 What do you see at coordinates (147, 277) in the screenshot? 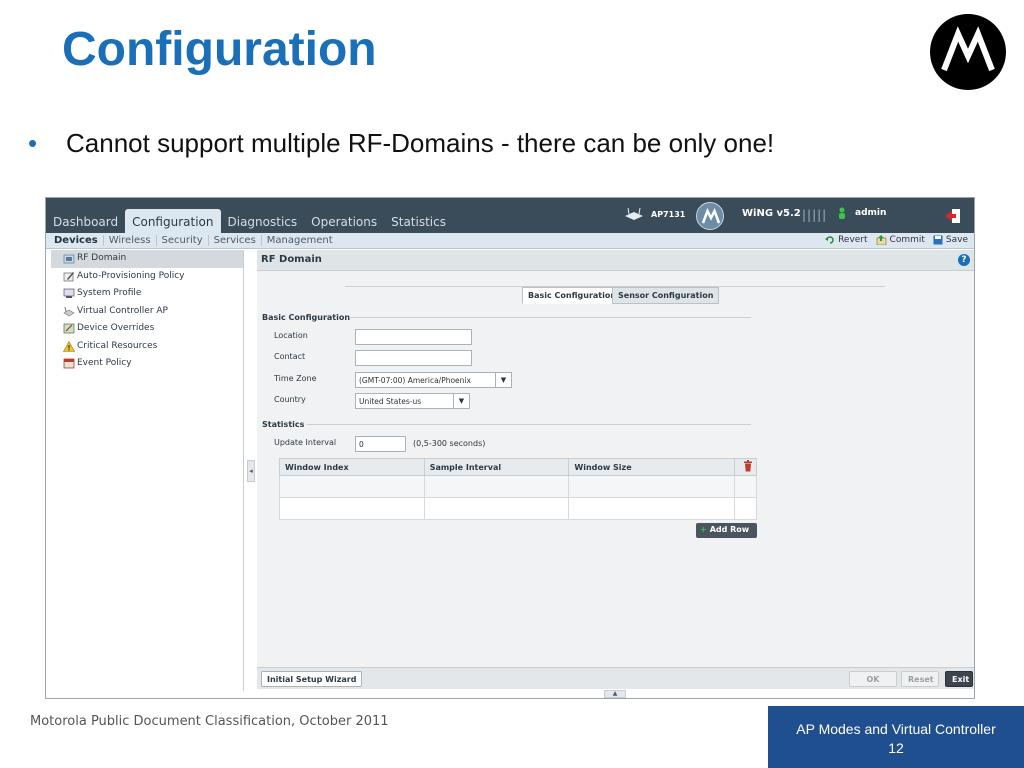
I see `sidebar-item-auto-provisioning: Auto-Provisioning Policy` at bounding box center [147, 277].